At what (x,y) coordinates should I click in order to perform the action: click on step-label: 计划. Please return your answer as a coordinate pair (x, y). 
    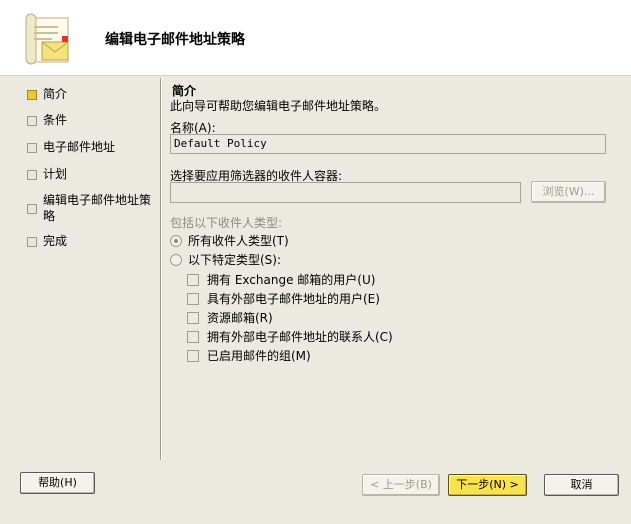
    Looking at the image, I should click on (55, 174).